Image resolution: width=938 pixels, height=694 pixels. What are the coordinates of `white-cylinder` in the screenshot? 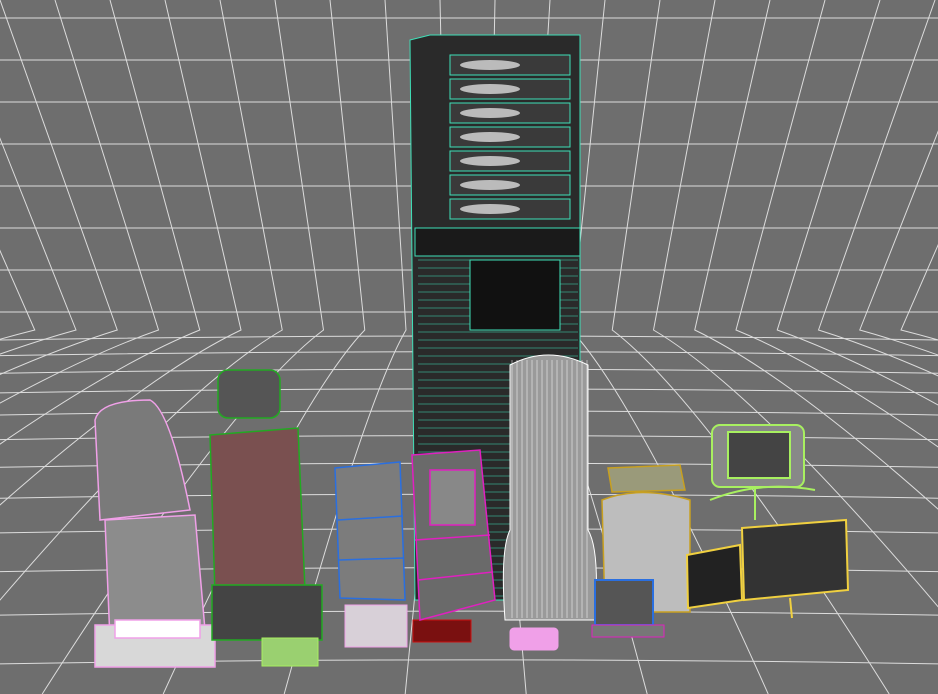 It's located at (549, 487).